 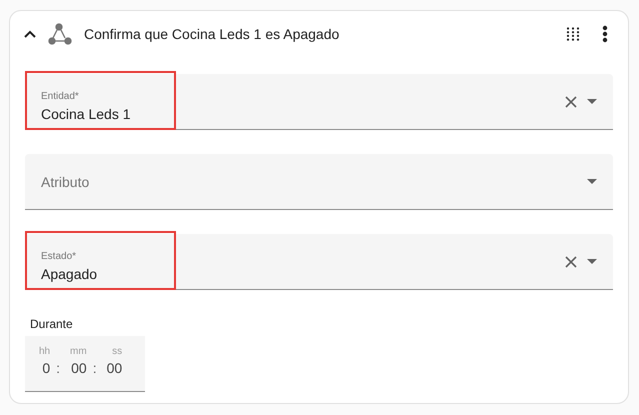 I want to click on duration-field: hh 0 : mm 00 : ss 00, so click(x=85, y=364).